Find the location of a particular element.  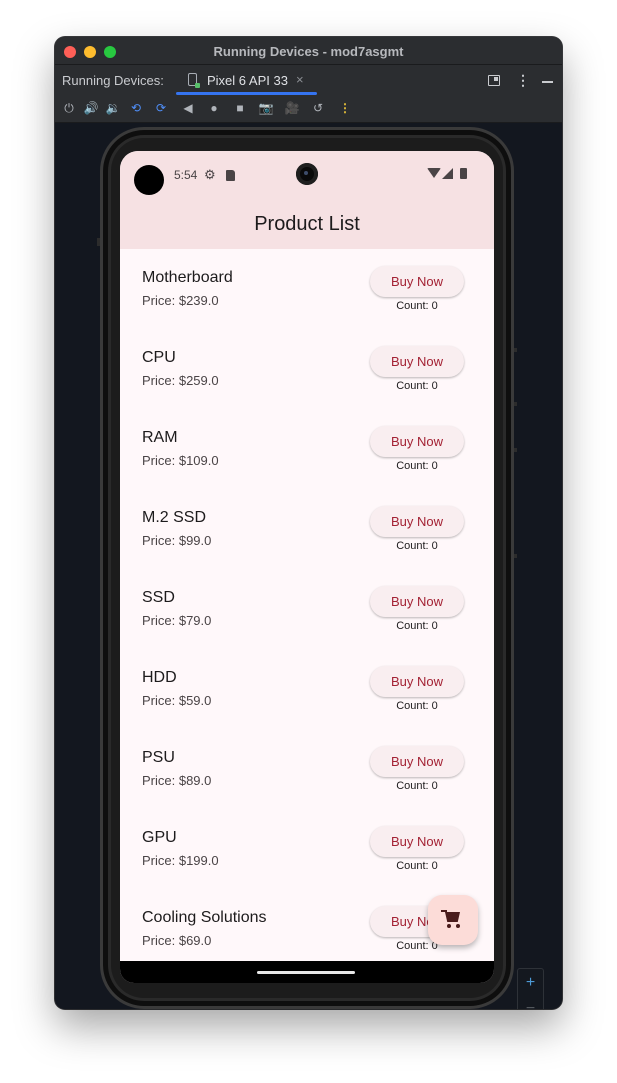

rotate-right-icon: ⟳ is located at coordinates (161, 108).